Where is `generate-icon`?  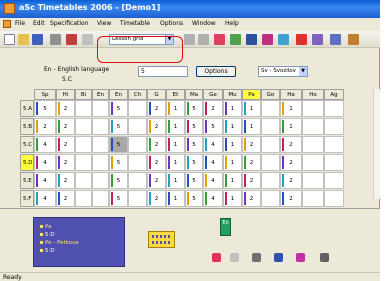
generate-icon is located at coordinates (219, 39).